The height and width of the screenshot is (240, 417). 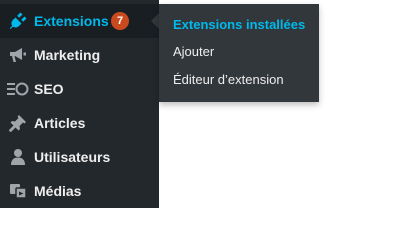 I want to click on megaphone-icon, so click(x=18, y=55).